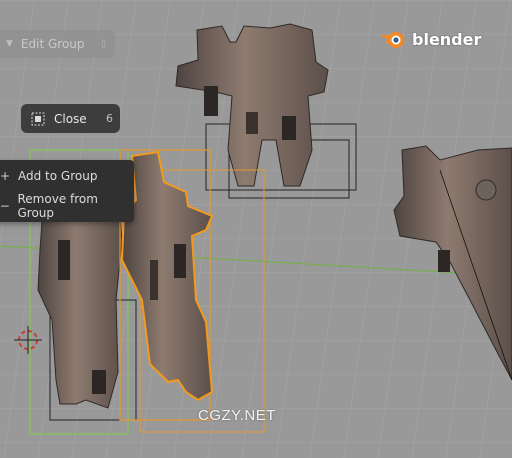  I want to click on blender-logo-icon, so click(392, 40).